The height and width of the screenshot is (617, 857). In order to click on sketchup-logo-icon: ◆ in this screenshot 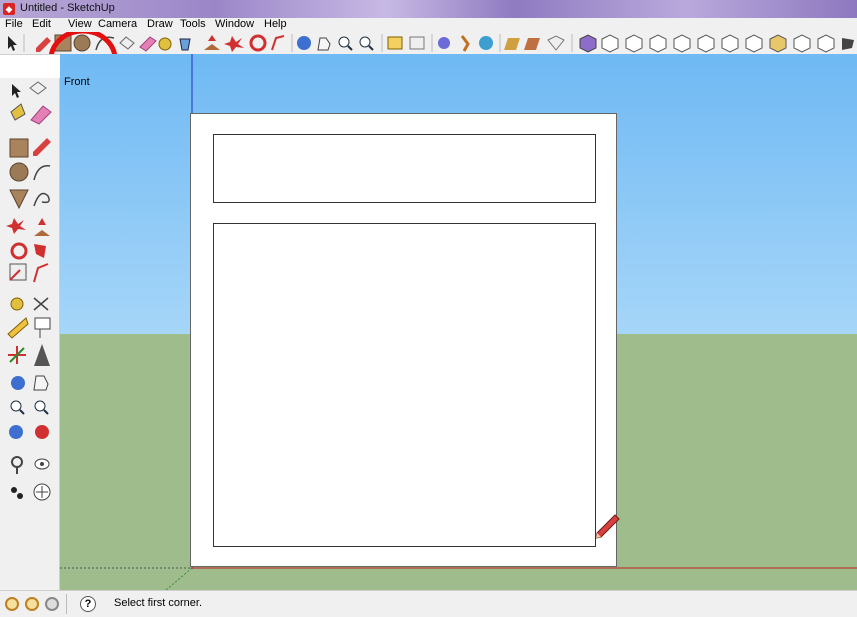, I will do `click(9, 9)`.